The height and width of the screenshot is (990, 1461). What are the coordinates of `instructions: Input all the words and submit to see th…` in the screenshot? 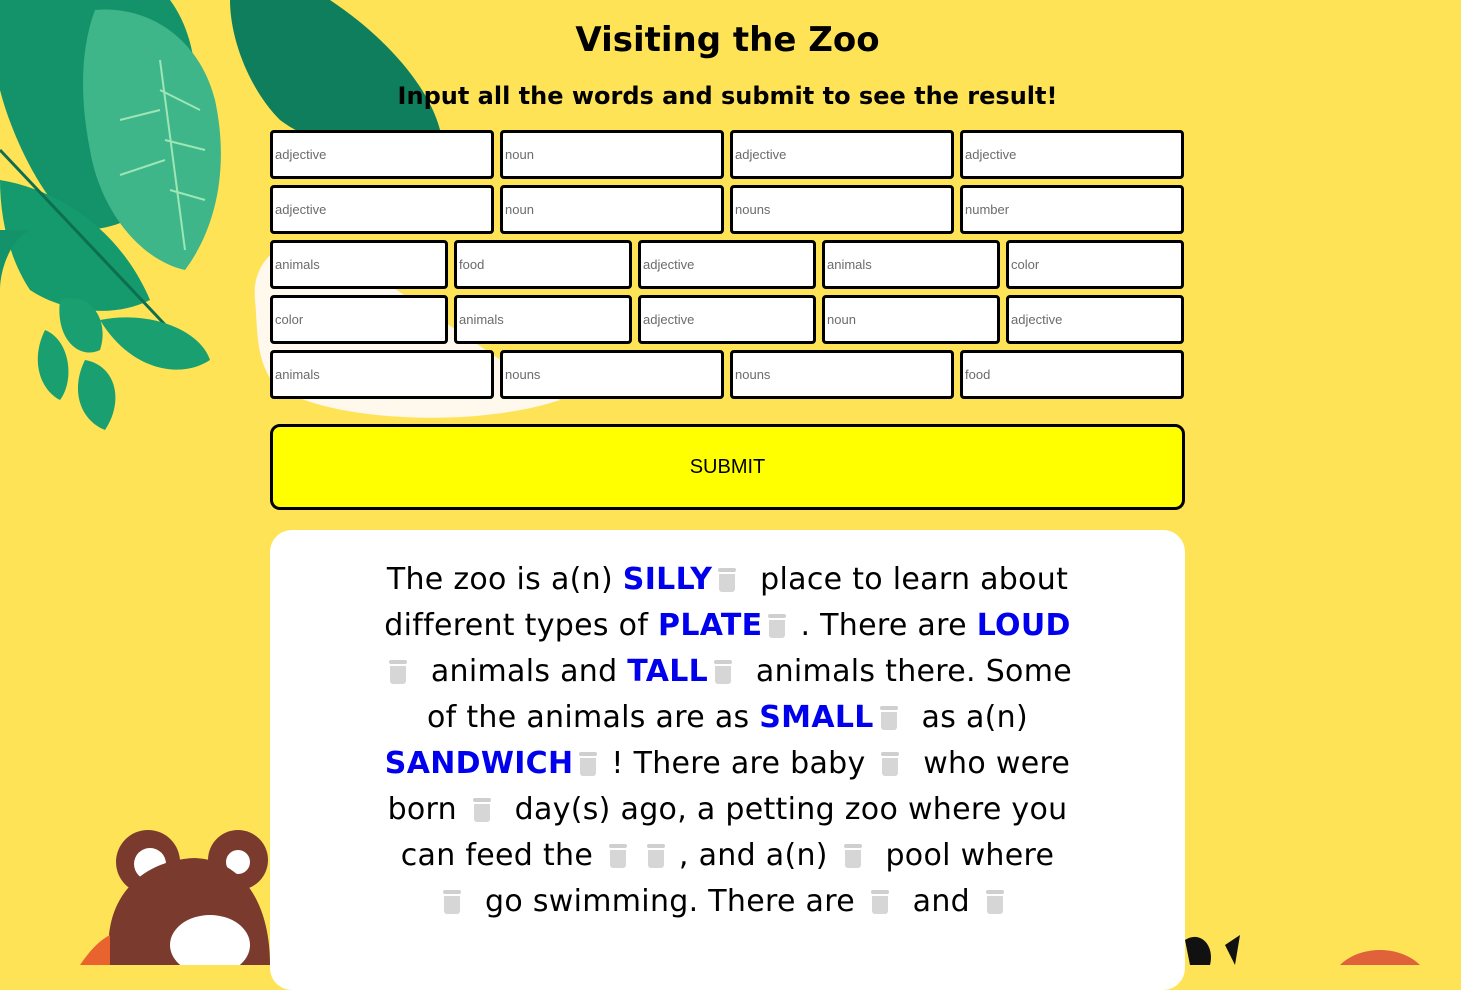 It's located at (727, 96).